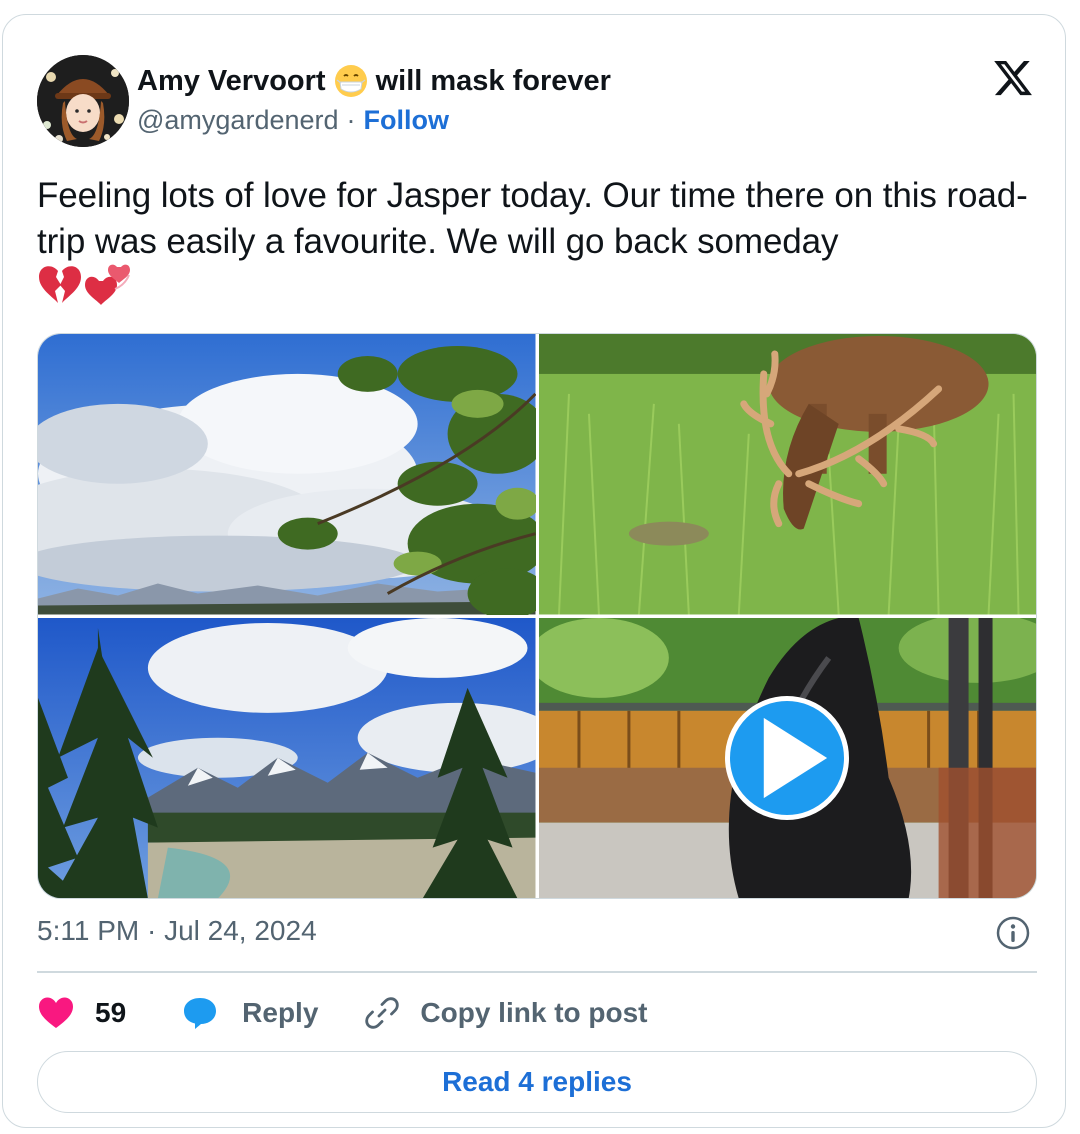  I want to click on divider, so click(537, 972).